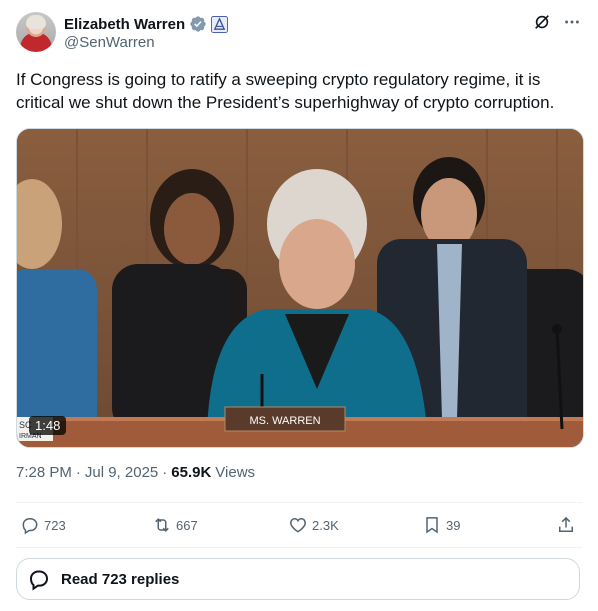 The width and height of the screenshot is (598, 611). Describe the element at coordinates (299, 34) in the screenshot. I see `tweet-header: Elizabeth Warren @SenWarren` at that location.